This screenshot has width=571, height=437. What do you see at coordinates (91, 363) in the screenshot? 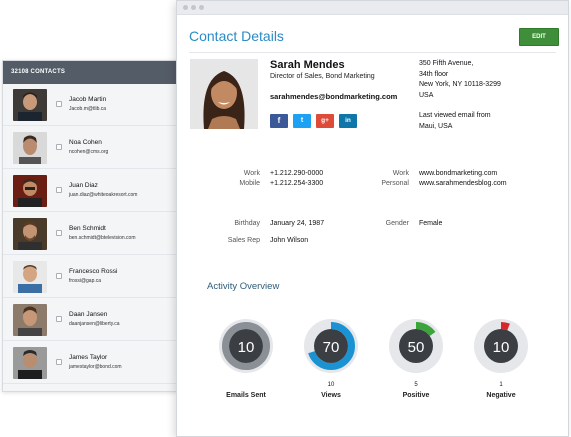
I see `contact-row: James Taylor jamestaylor@bond.com` at bounding box center [91, 363].